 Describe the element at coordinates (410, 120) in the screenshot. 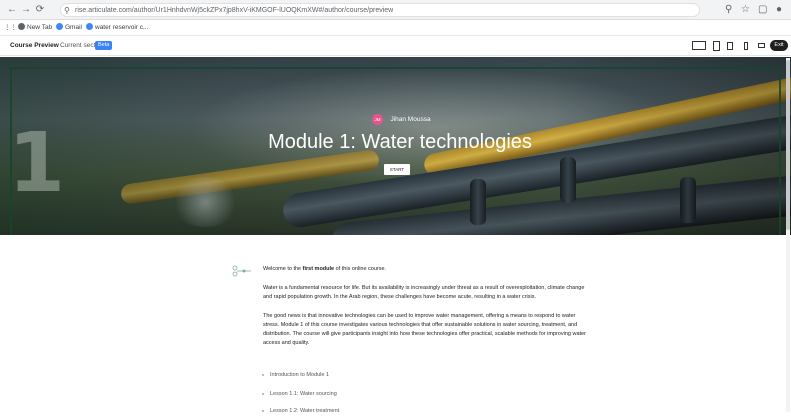

I see `author-name: Jihan Moussa` at that location.